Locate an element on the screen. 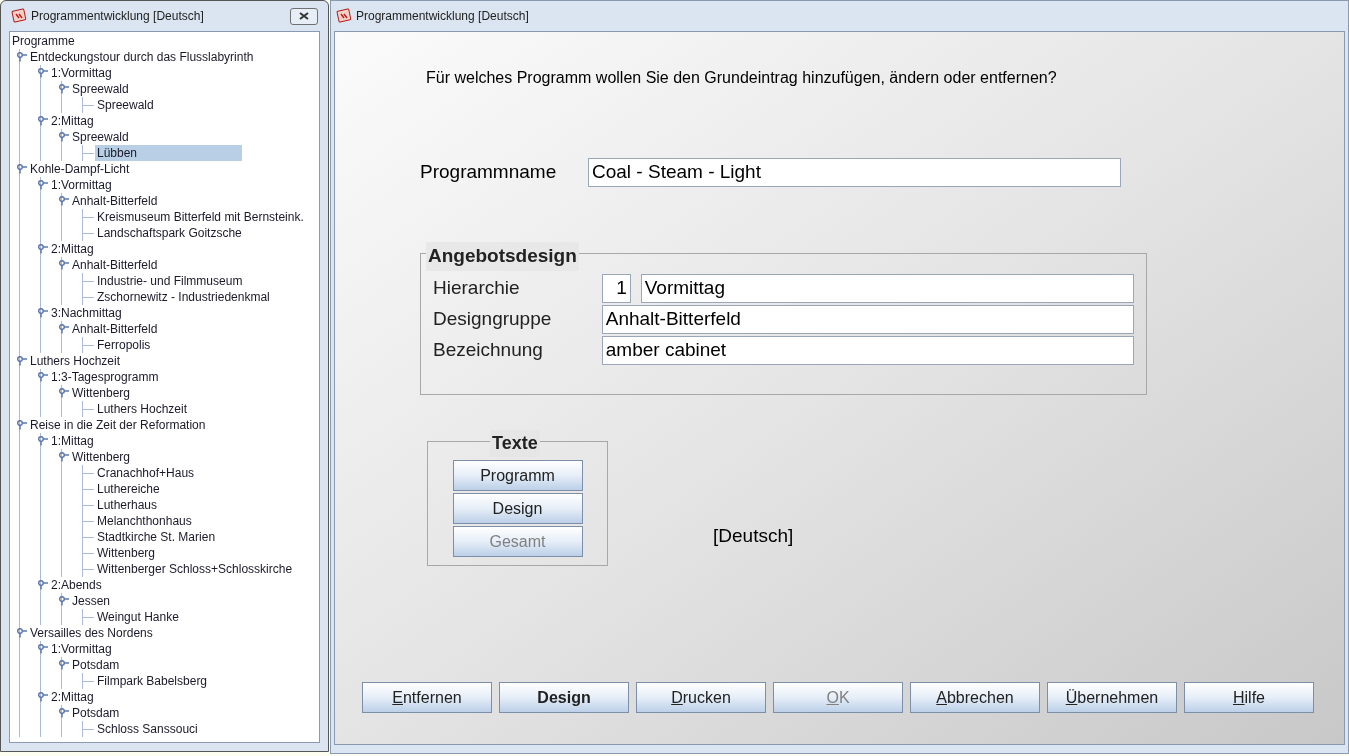  tree-item: Programme is located at coordinates (43, 41).